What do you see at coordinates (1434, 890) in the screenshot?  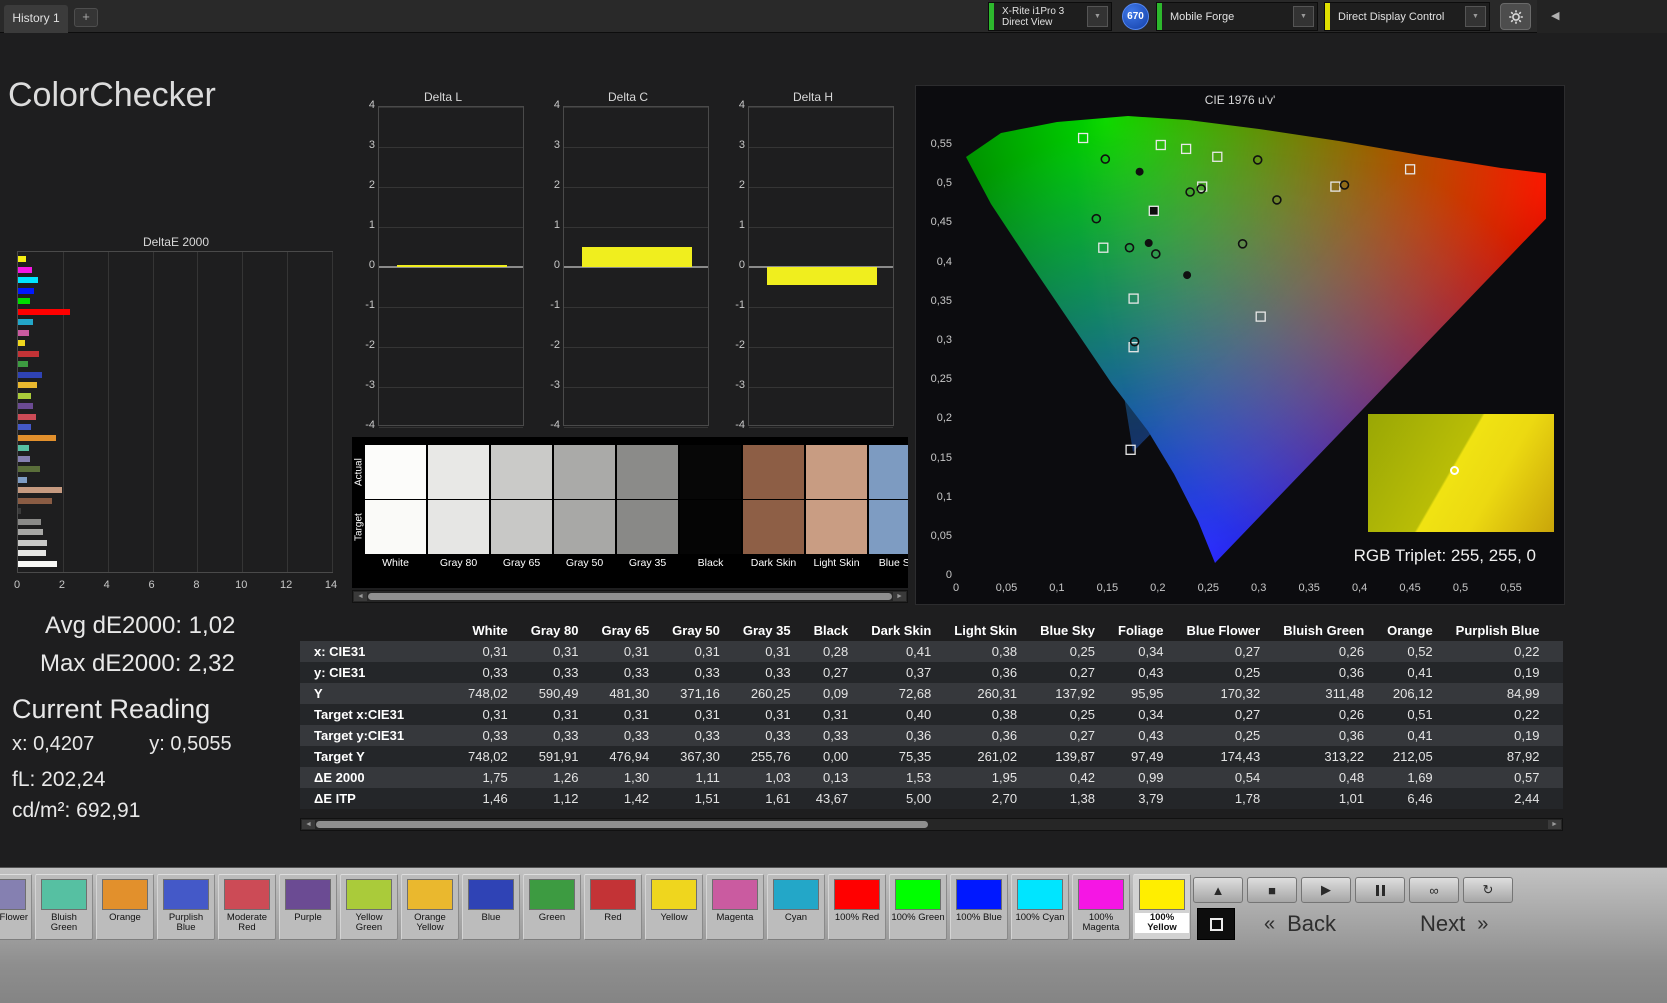 I see `loop-button: ∞` at bounding box center [1434, 890].